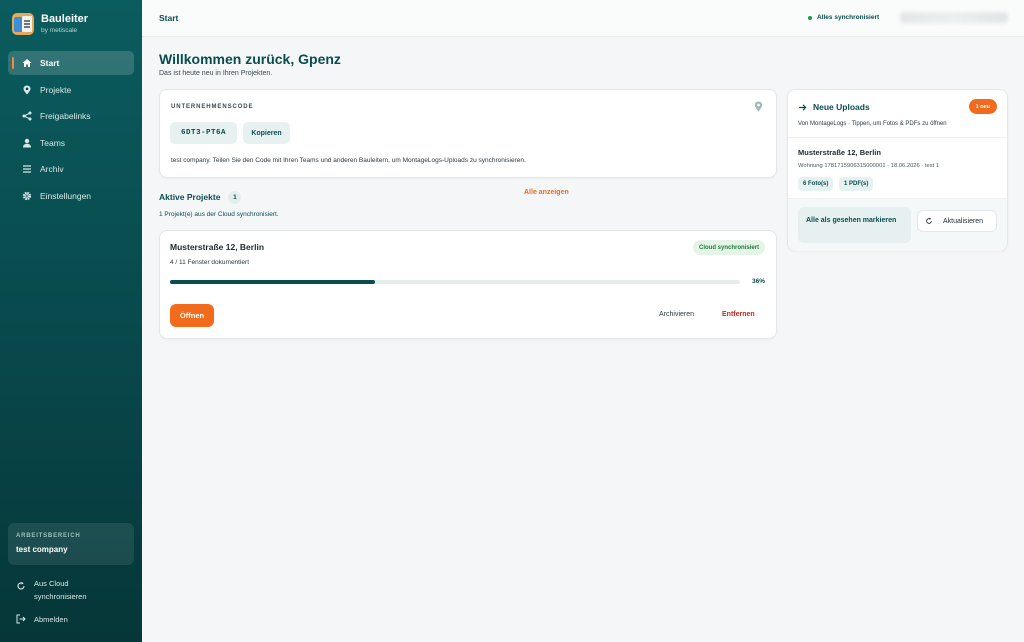 The image size is (1024, 642). I want to click on sidebar-item-start: Start, so click(71, 63).